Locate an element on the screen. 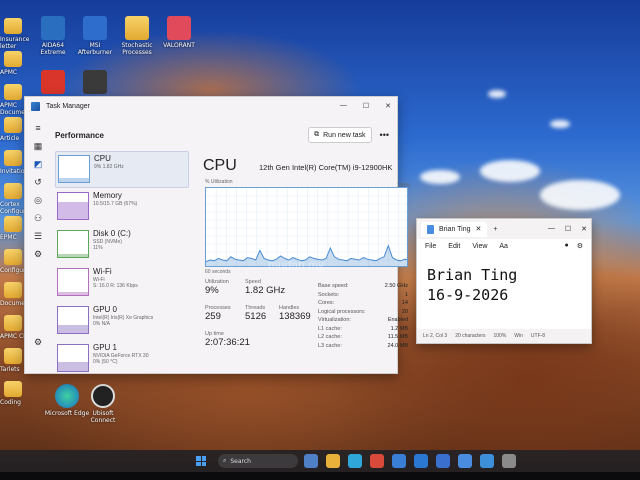 The height and width of the screenshot is (480, 640). spec-value: 20 is located at coordinates (404, 311).